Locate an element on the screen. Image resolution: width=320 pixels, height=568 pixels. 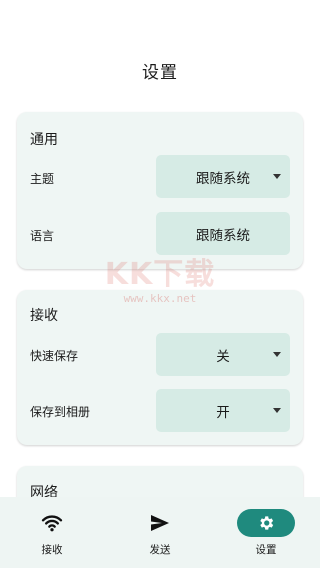
nav-receive-label: 接收 is located at coordinates (52, 550).